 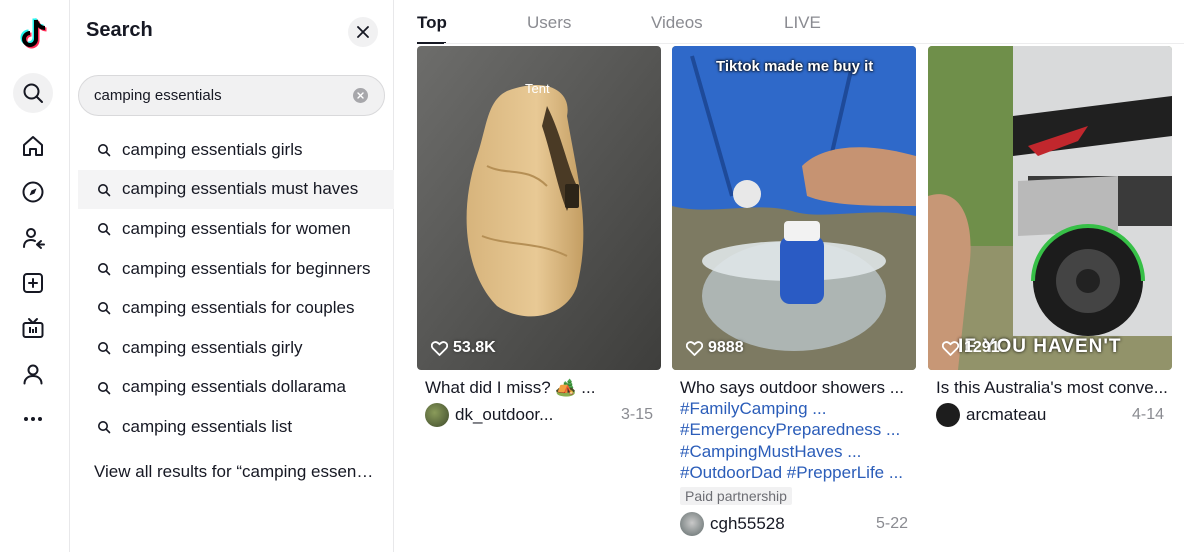 I want to click on home-icon, so click(x=33, y=146).